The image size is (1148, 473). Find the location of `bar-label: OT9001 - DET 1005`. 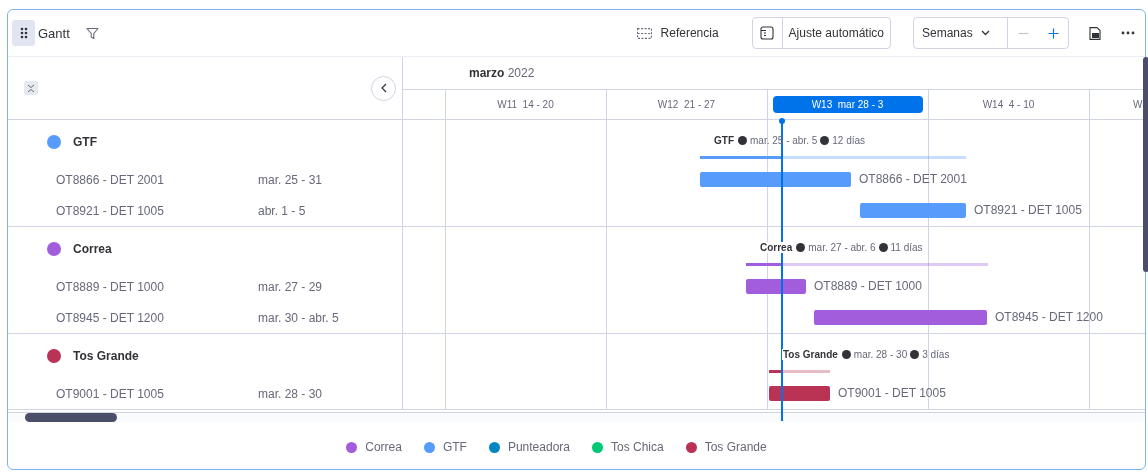

bar-label: OT9001 - DET 1005 is located at coordinates (892, 393).